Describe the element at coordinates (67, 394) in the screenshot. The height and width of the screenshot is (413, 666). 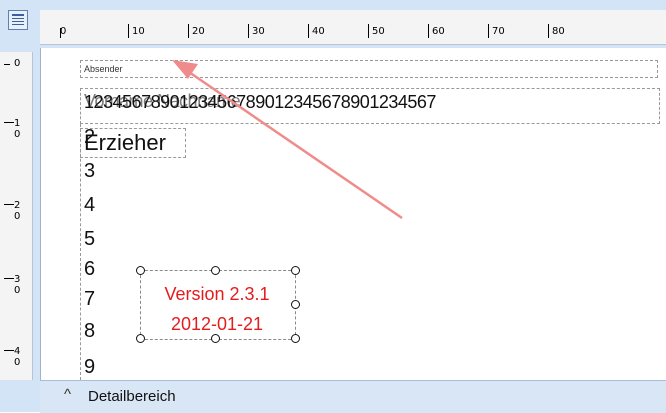
I see `chevron-up-icon: ^` at that location.